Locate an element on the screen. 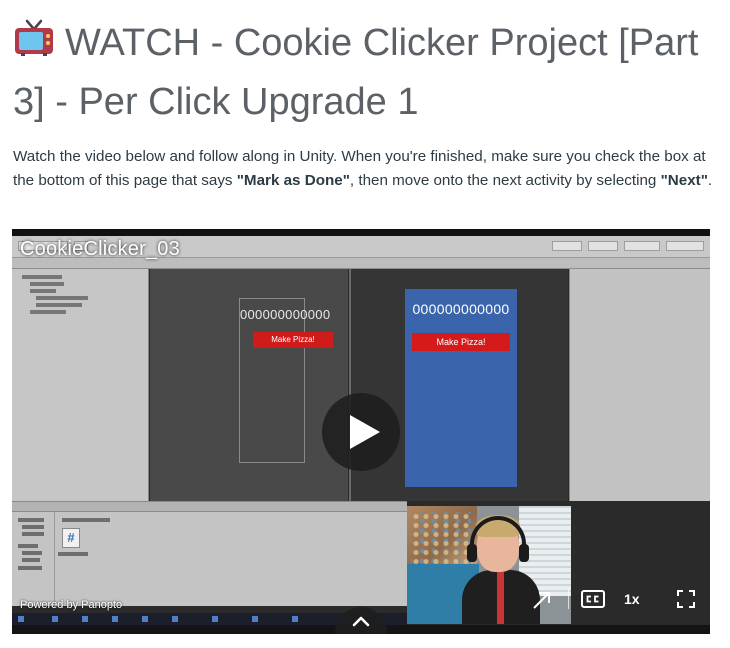 The height and width of the screenshot is (648, 730). unity-scene-view: 000000000000 Make Pizza! is located at coordinates (249, 385).